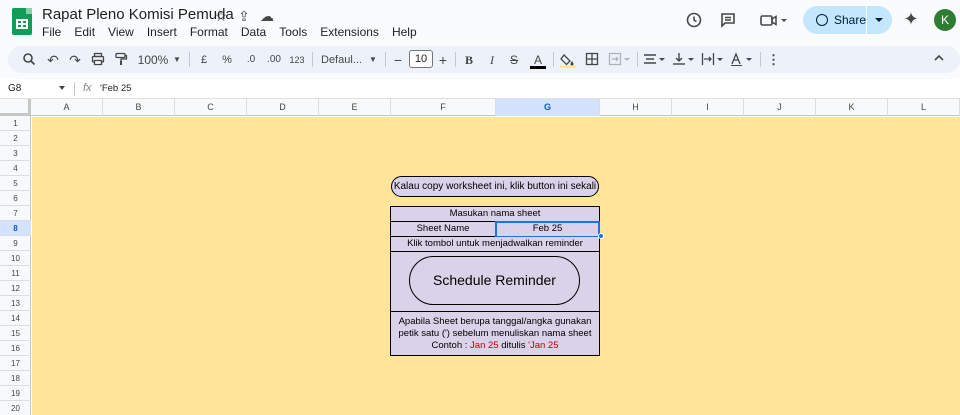  I want to click on column-header-j: J, so click(780, 107).